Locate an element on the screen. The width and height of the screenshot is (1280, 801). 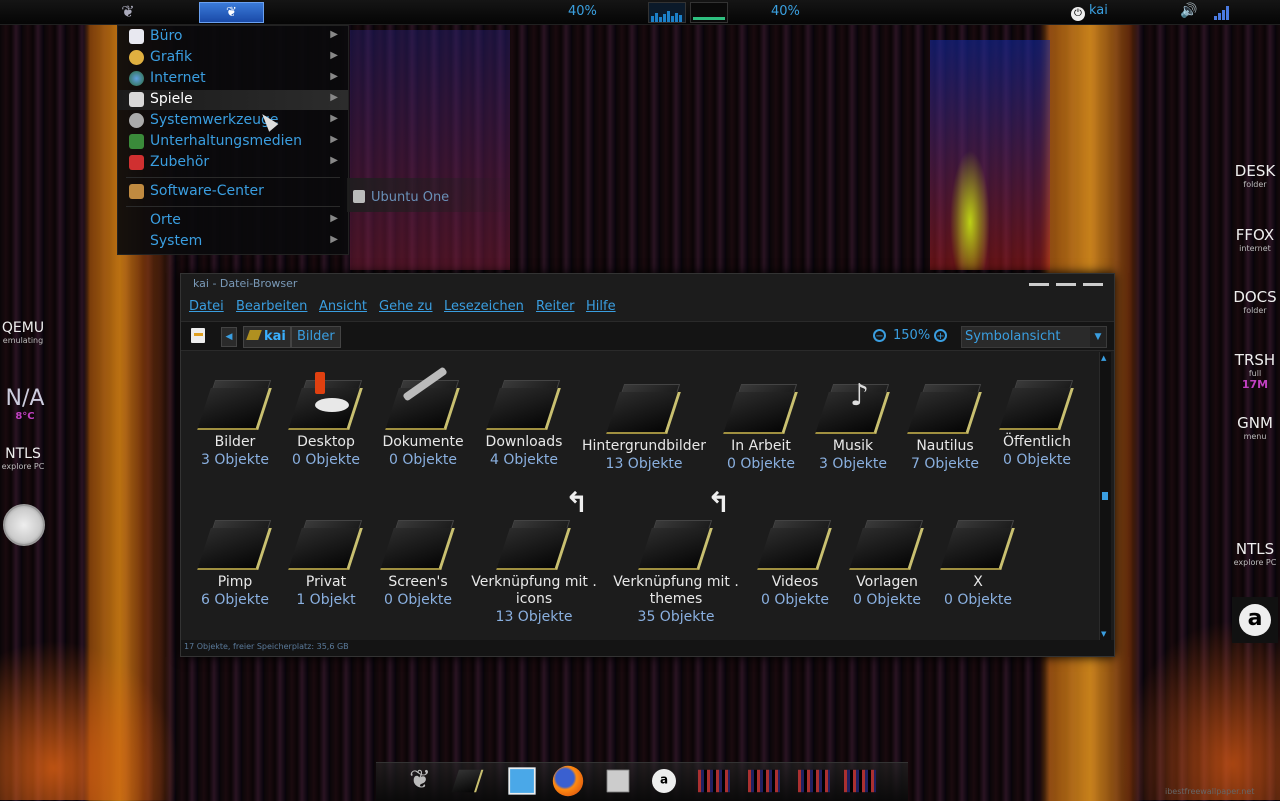
widget-subtitle: folder is located at coordinates (1255, 310).